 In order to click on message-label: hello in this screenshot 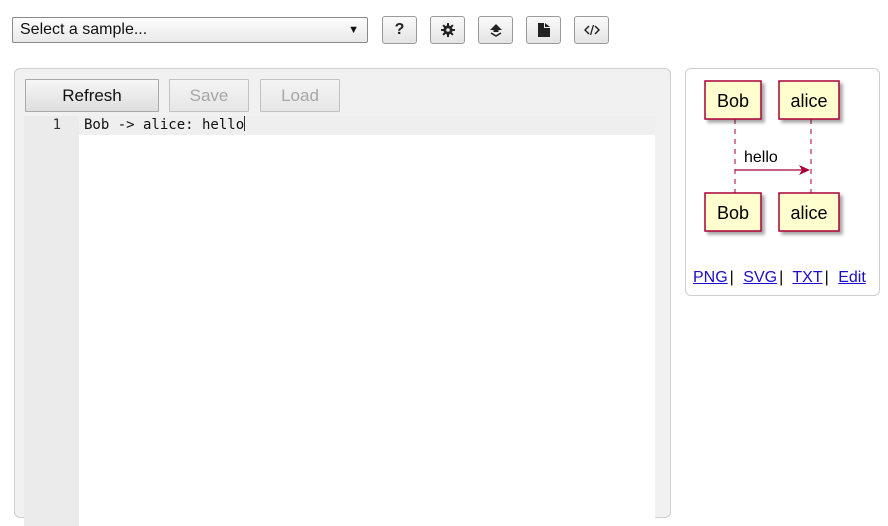, I will do `click(761, 157)`.